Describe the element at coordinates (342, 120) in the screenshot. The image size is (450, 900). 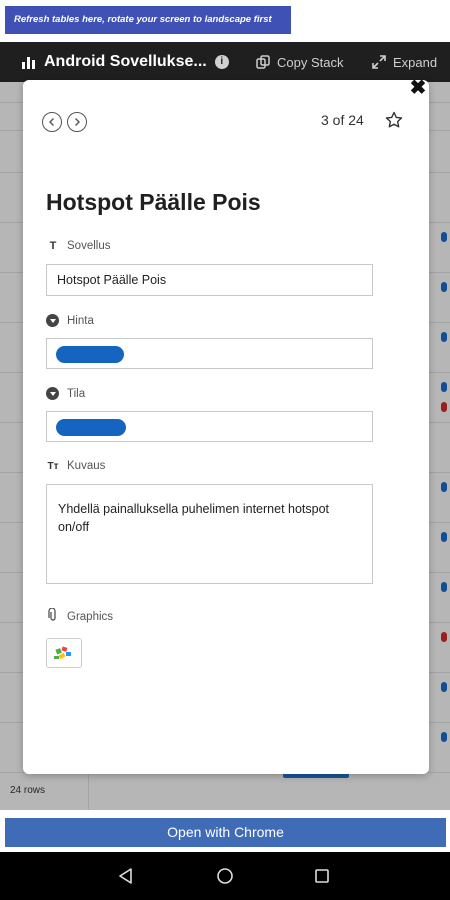
I see `record-counter: 3 of 24` at that location.